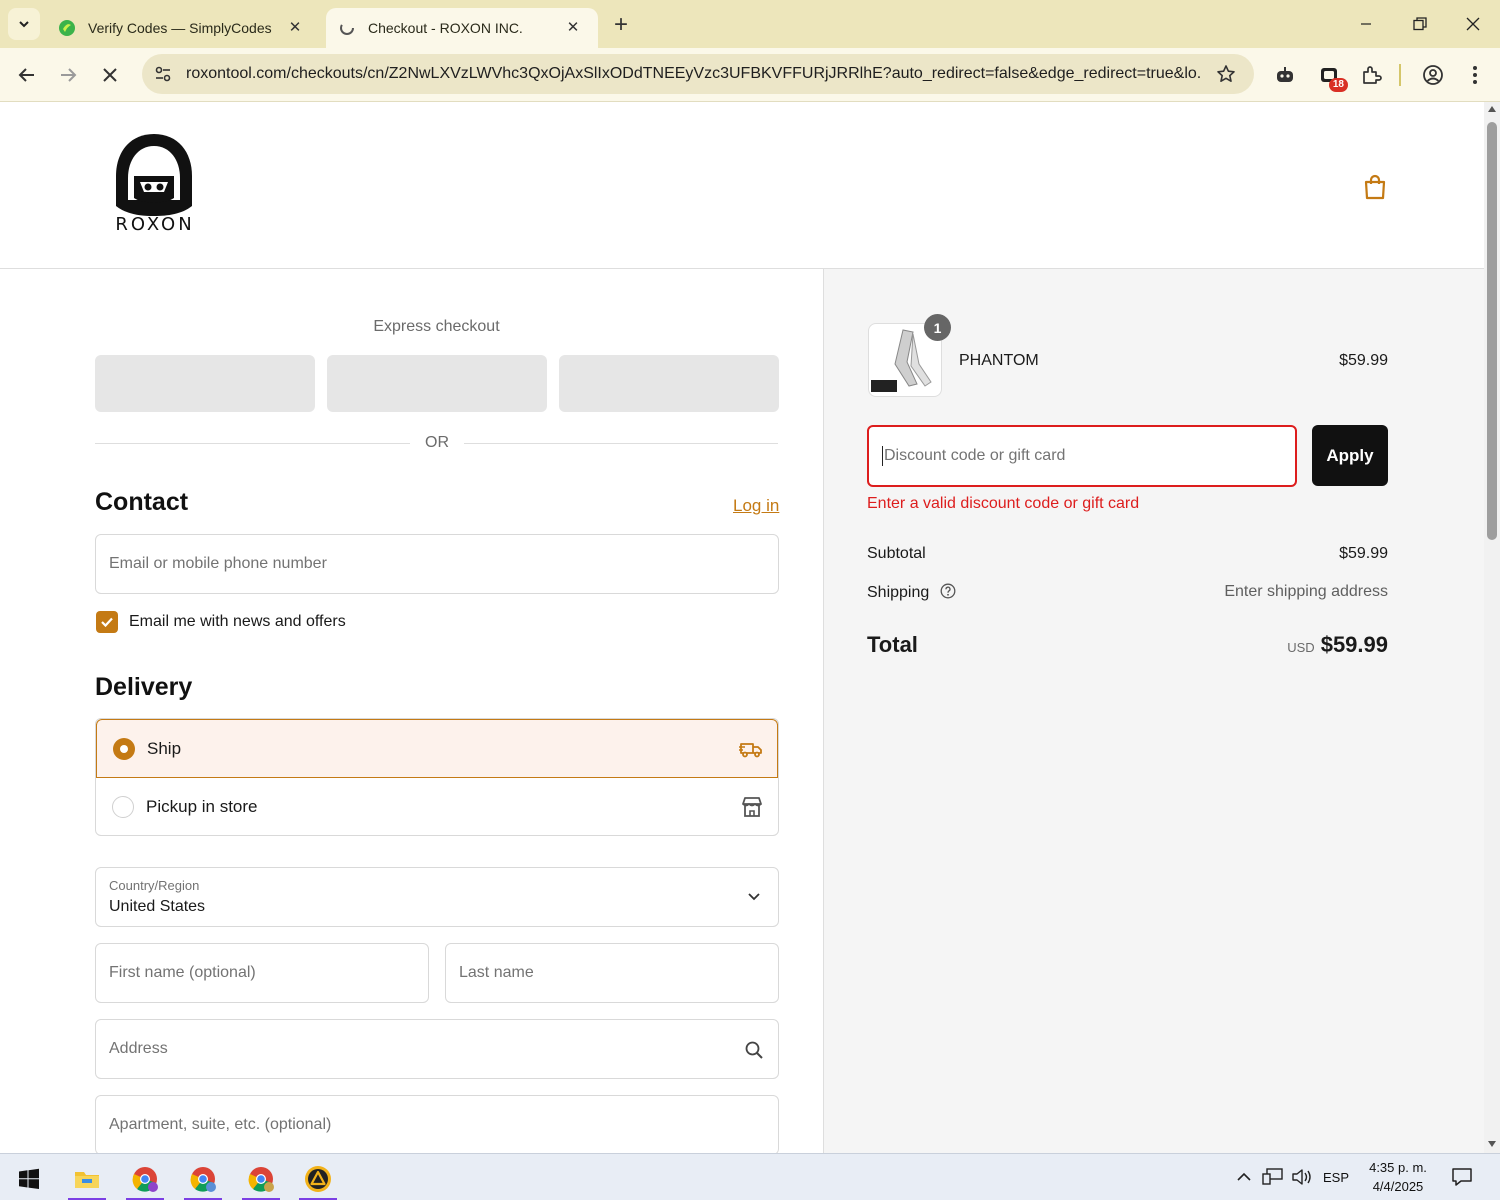 This screenshot has height=1200, width=1500. Describe the element at coordinates (1127, 554) in the screenshot. I see `subtotal-row: Subtotal $59.99` at that location.